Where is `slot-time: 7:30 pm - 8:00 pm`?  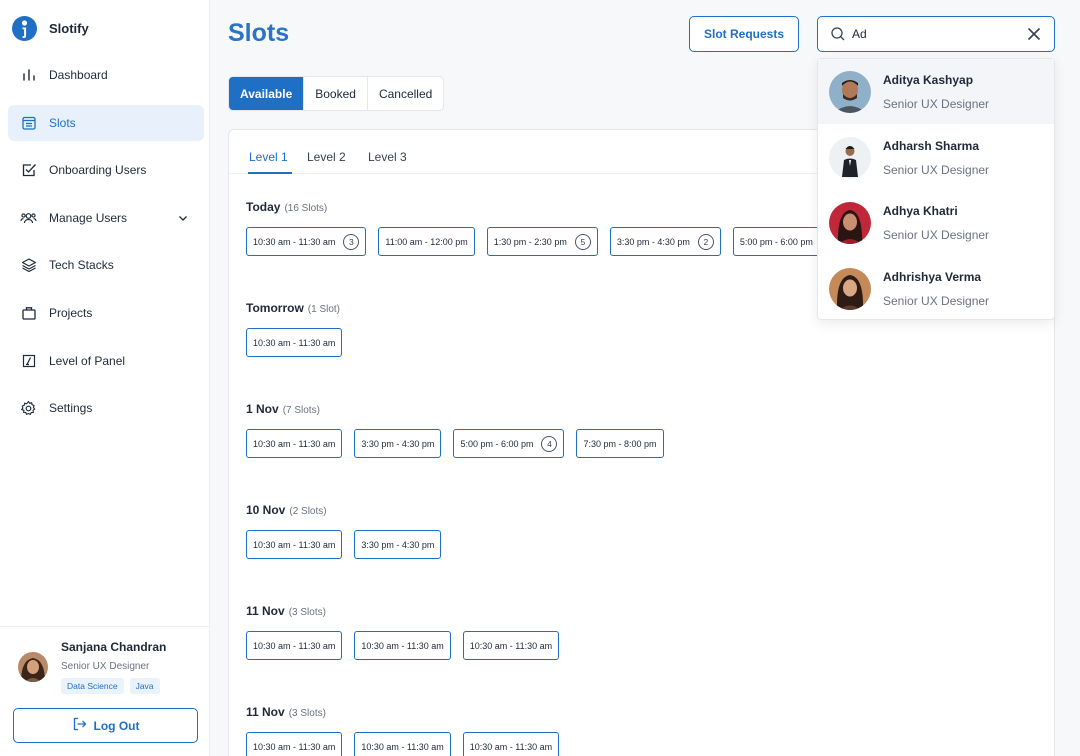
slot-time: 7:30 pm - 8:00 pm is located at coordinates (620, 443).